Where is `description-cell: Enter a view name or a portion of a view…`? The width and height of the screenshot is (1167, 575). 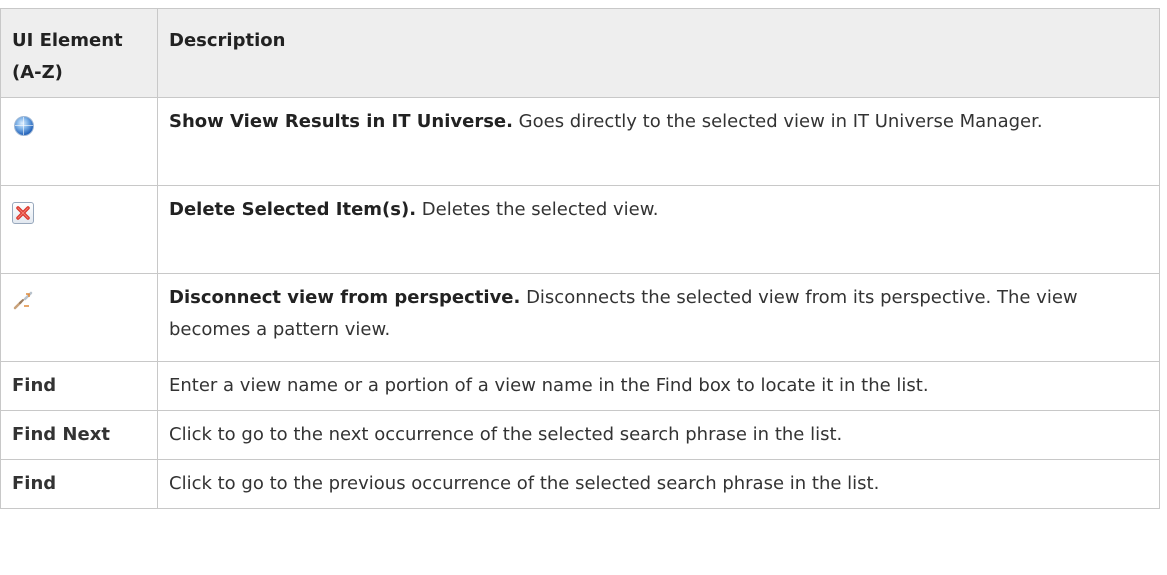 description-cell: Enter a view name or a portion of a view… is located at coordinates (658, 386).